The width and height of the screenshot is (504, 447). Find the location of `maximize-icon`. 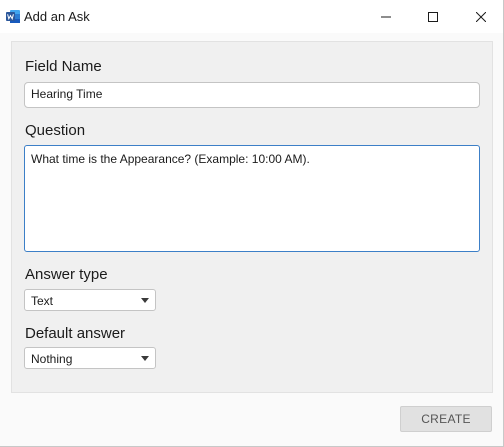

maximize-icon is located at coordinates (433, 16).